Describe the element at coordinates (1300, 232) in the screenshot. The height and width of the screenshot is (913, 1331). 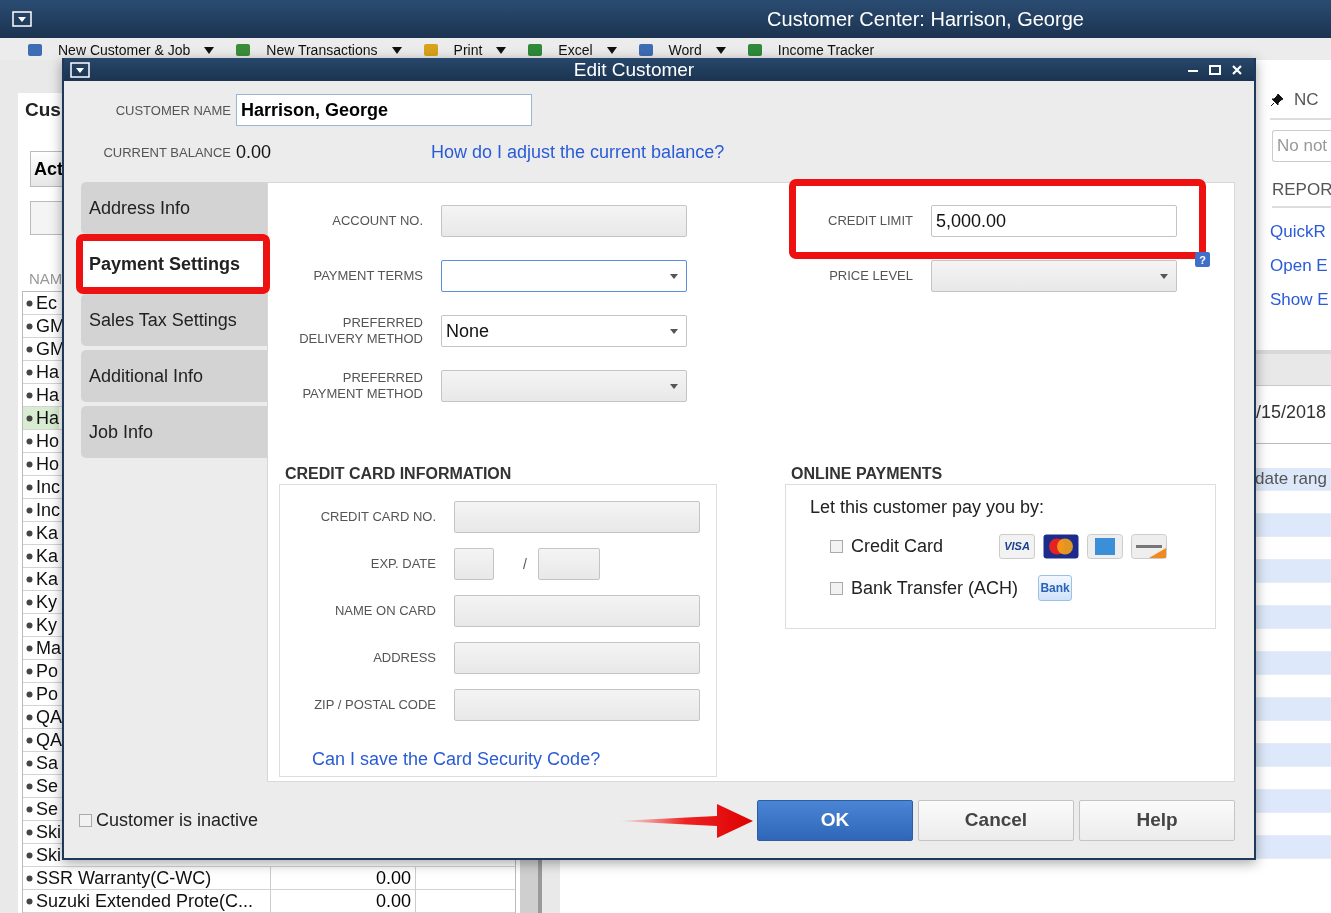
I see `report-link: QuickR` at that location.